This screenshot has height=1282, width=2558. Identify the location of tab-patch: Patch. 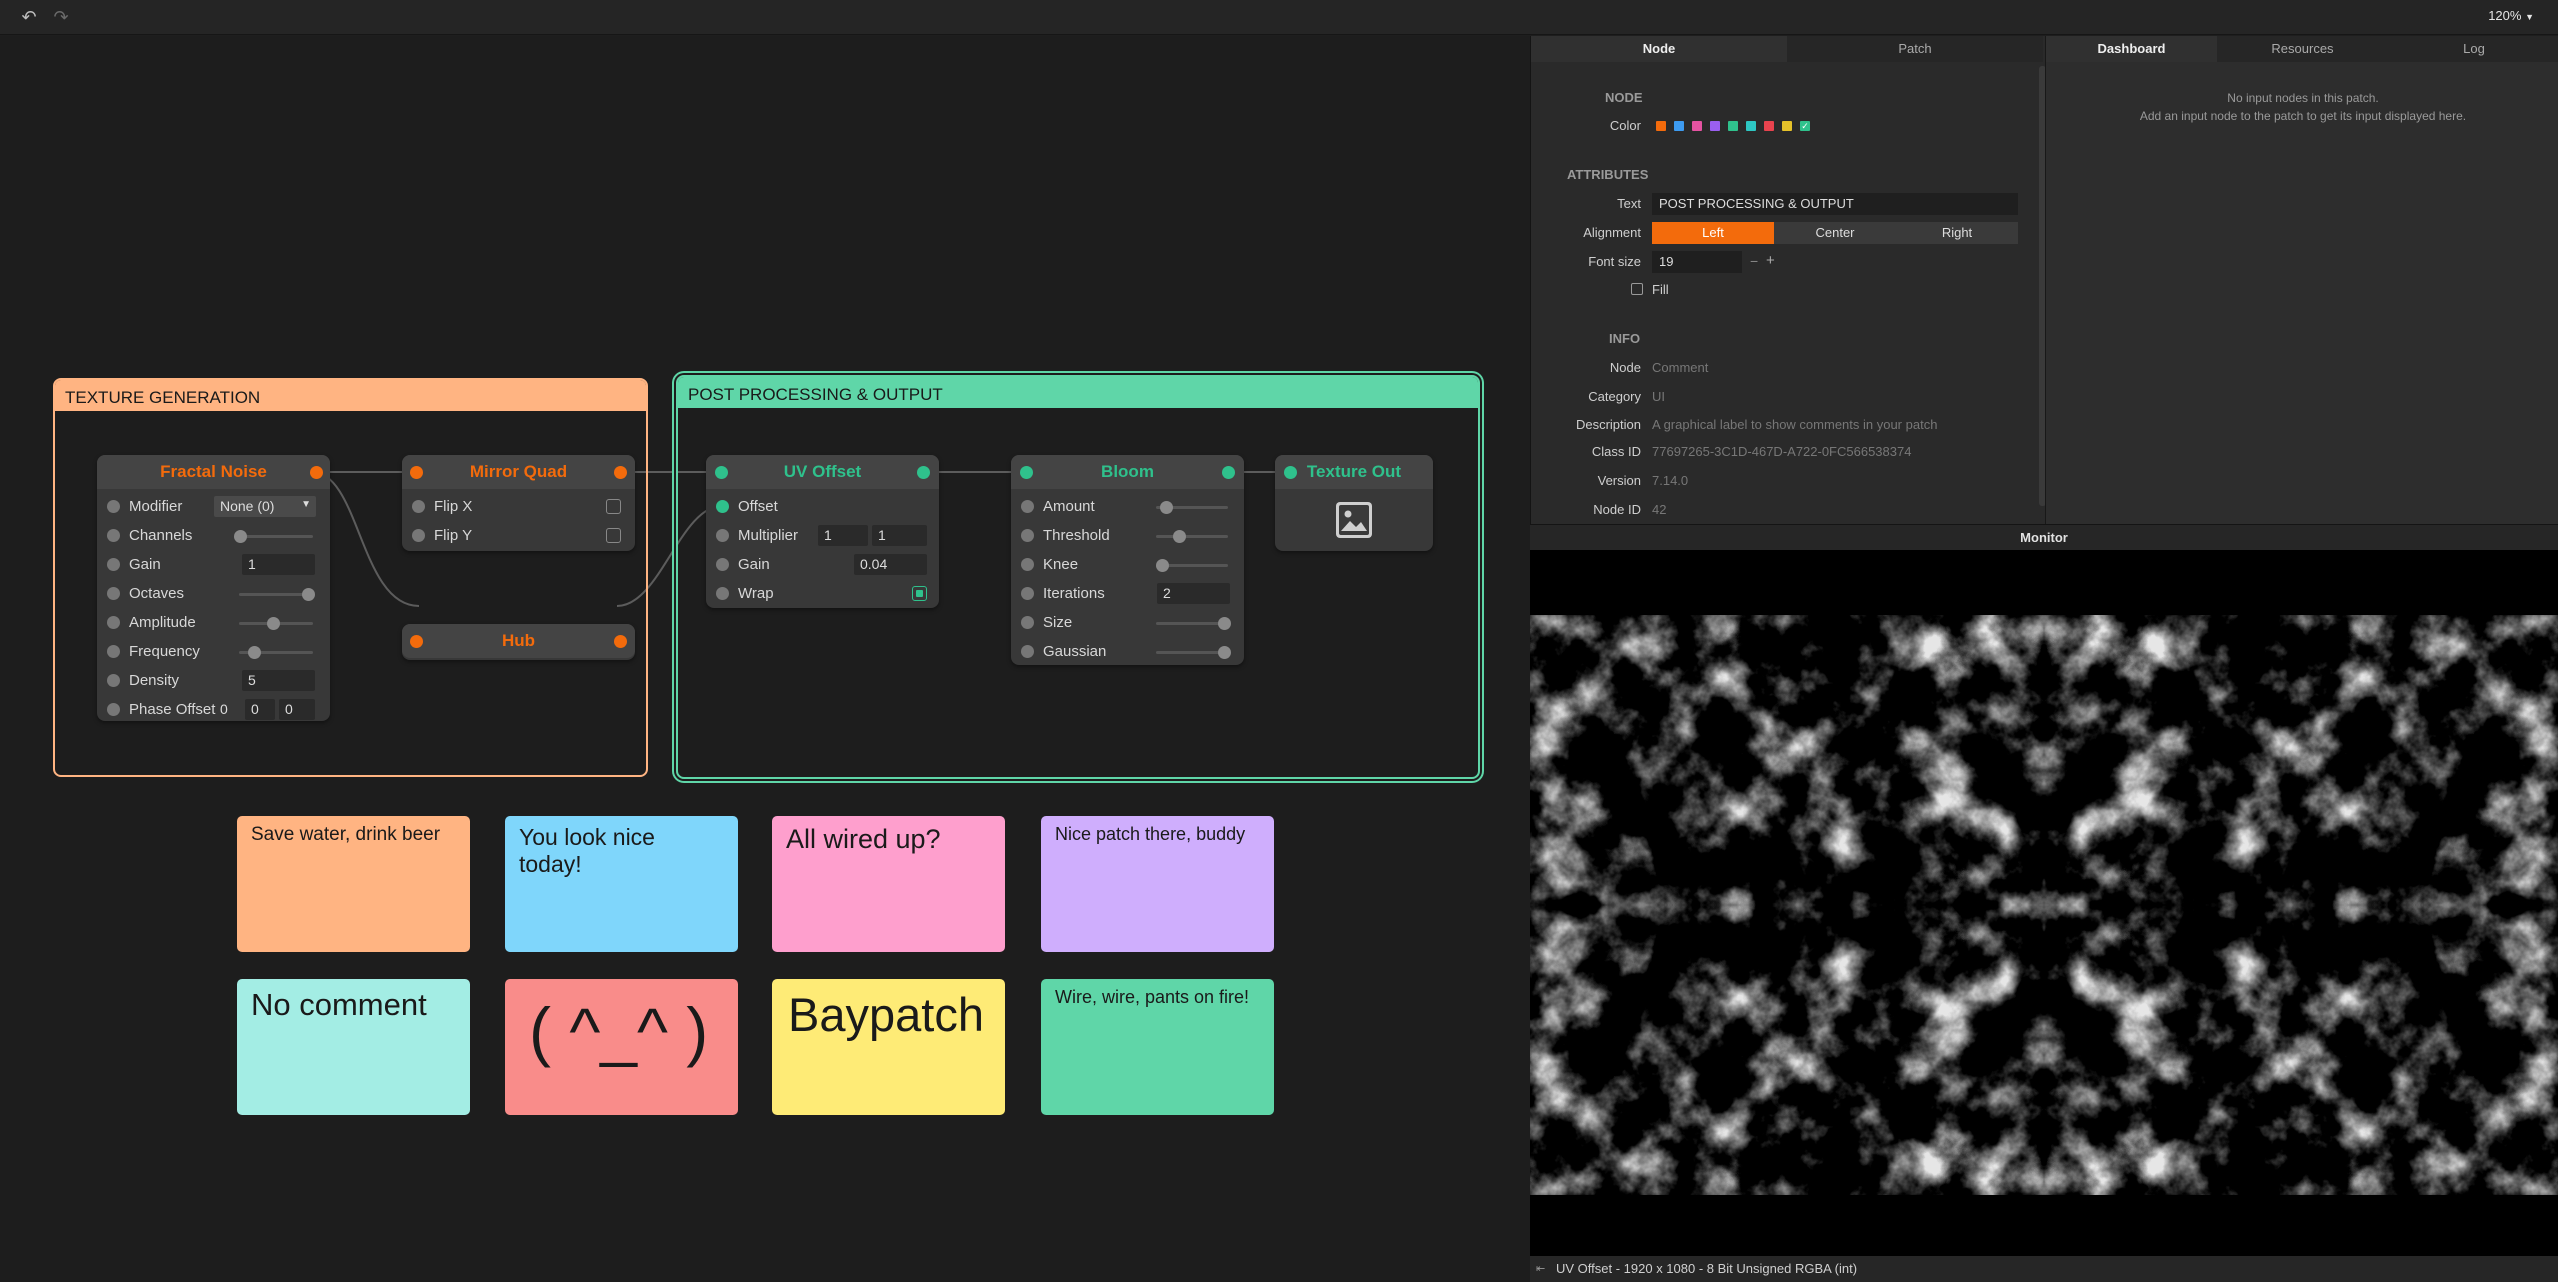
(1915, 49).